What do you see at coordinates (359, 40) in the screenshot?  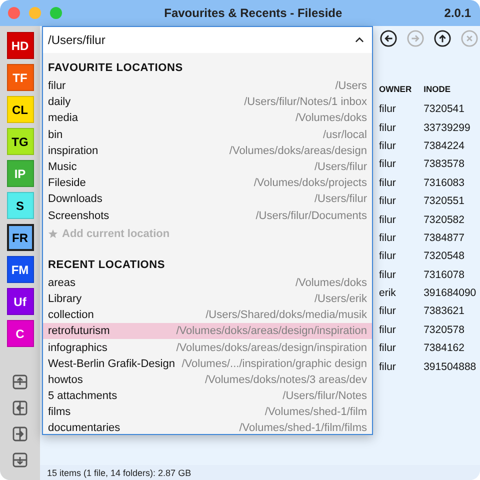 I see `caret-icon` at bounding box center [359, 40].